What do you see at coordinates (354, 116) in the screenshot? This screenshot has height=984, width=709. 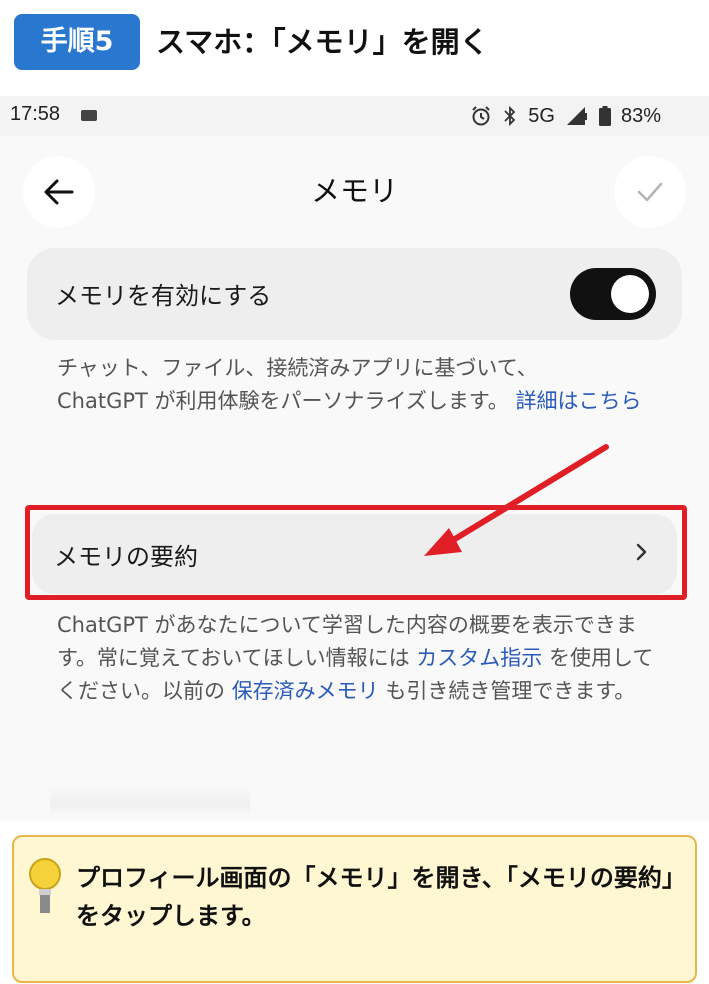 I see `status-bar: 17:58 5G 83%` at bounding box center [354, 116].